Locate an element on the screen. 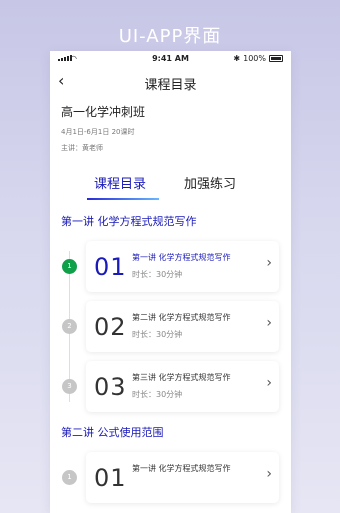 The image size is (340, 513). lesson-item: 1 01 第一讲 化学方程式规范写作 › is located at coordinates (170, 477).